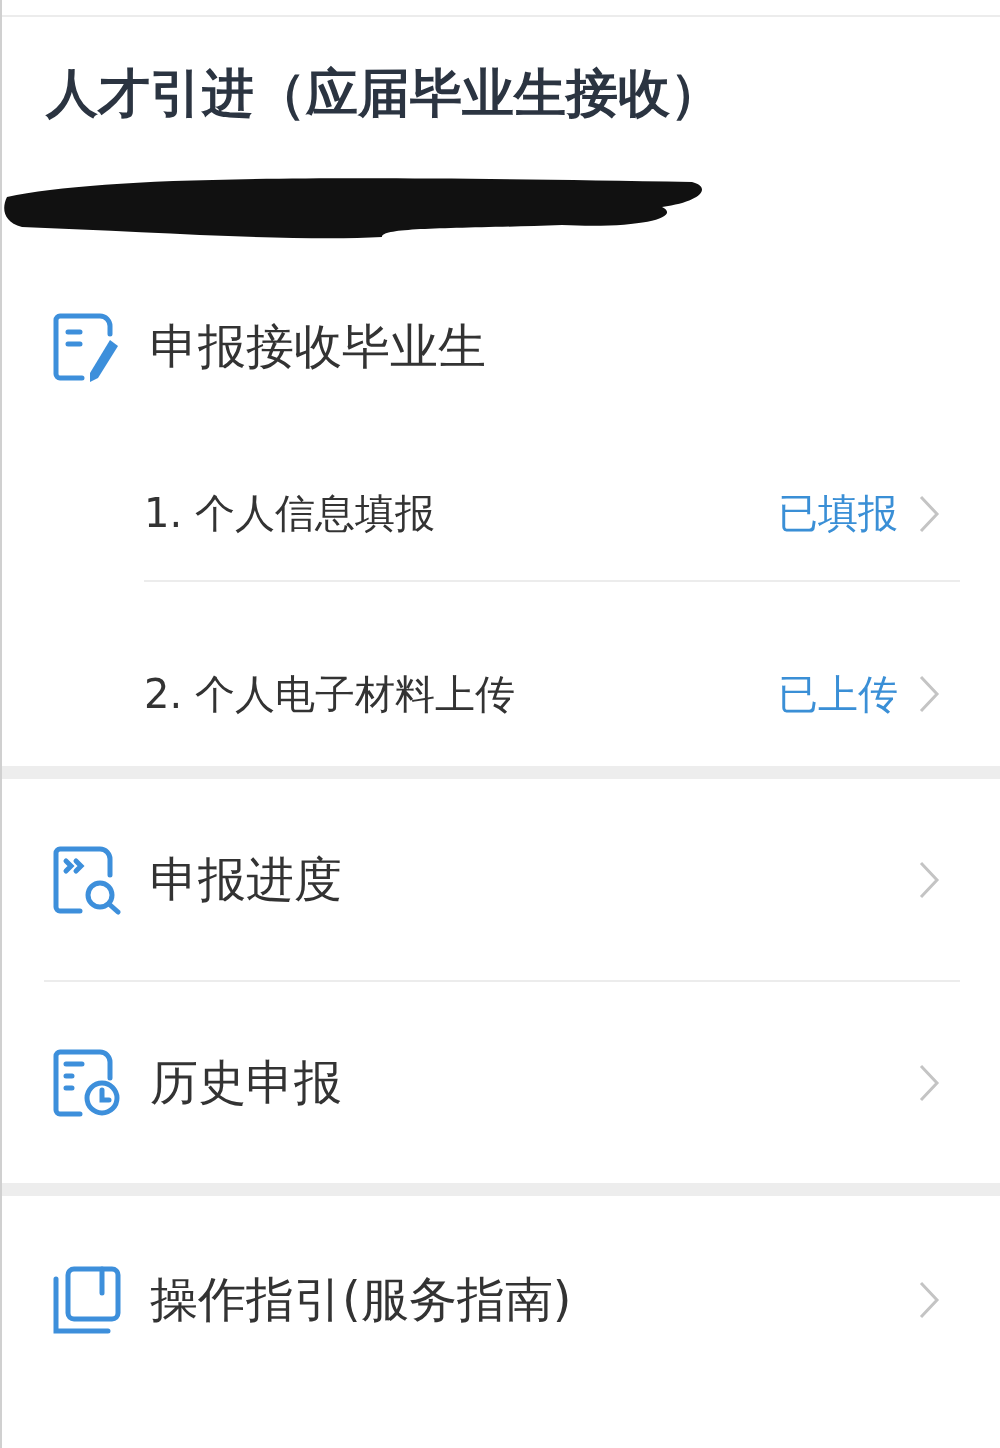 The height and width of the screenshot is (1448, 1000). I want to click on book-icon, so click(87, 1300).